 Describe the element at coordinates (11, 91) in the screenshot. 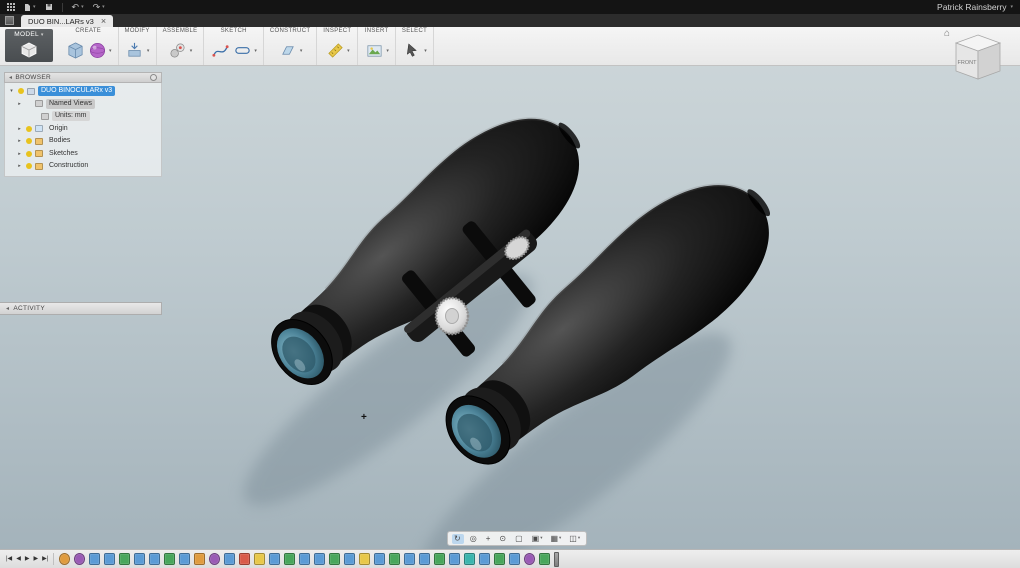

I see `expand-arrow-icon: ▾` at that location.